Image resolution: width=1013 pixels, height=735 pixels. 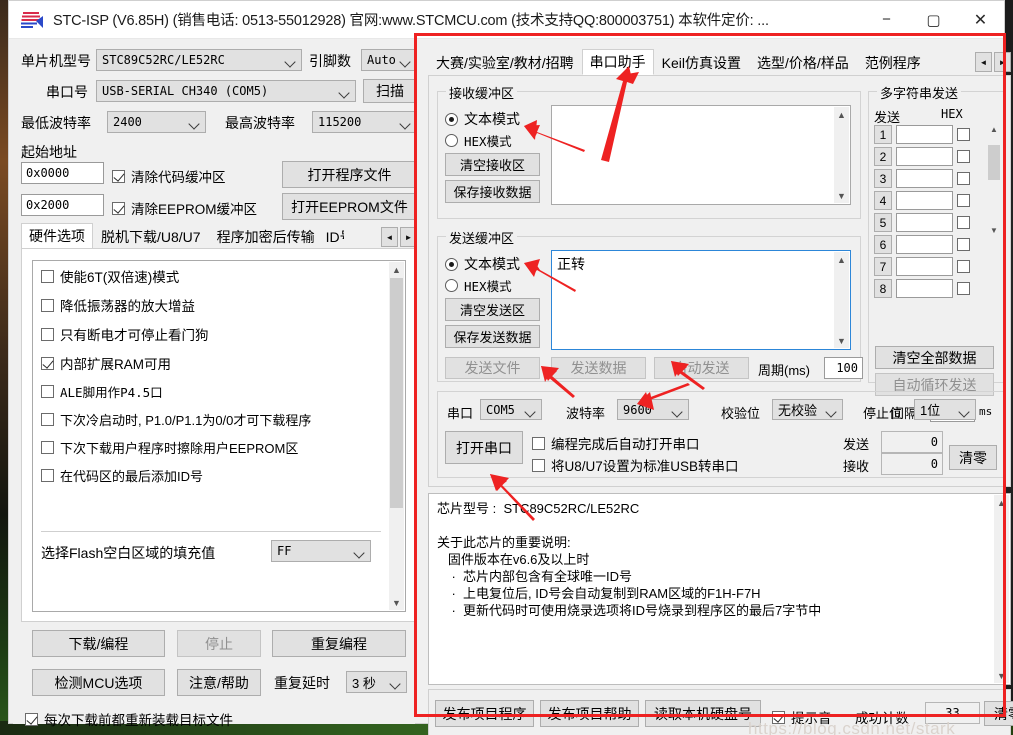 I want to click on send-text-mode-radio: 文本模式, so click(x=482, y=264).